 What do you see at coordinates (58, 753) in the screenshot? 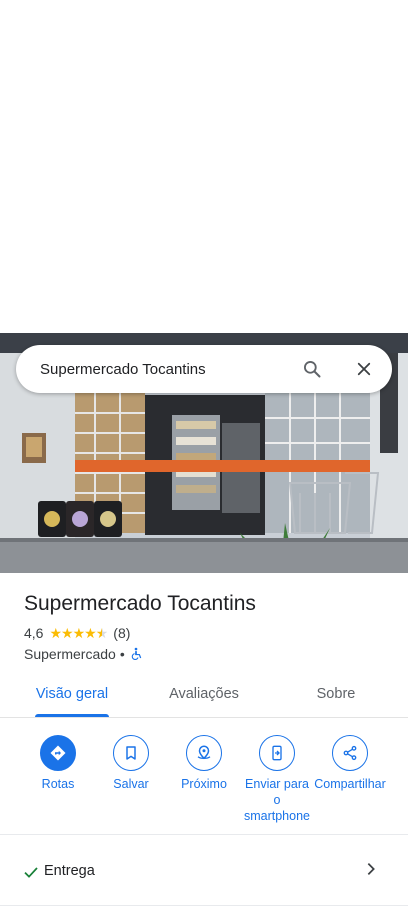
I see `directions-icon` at bounding box center [58, 753].